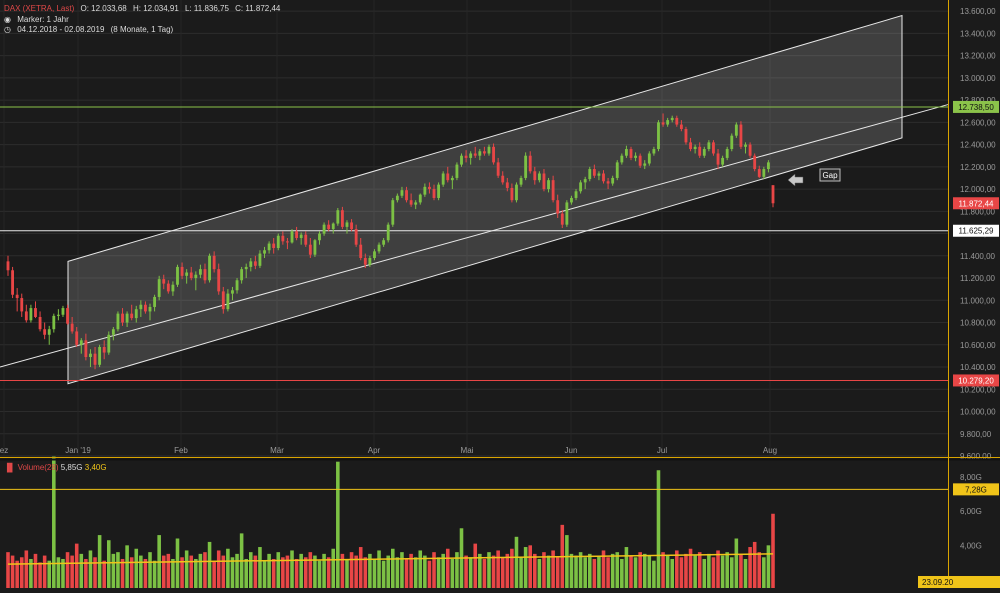  I want to click on gap-arrow-icon, so click(795, 180).